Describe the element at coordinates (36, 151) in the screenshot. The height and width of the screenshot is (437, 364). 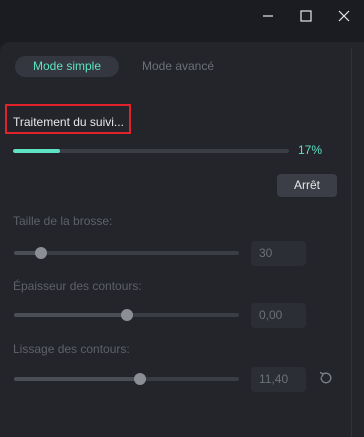
I see `progress-fill` at that location.